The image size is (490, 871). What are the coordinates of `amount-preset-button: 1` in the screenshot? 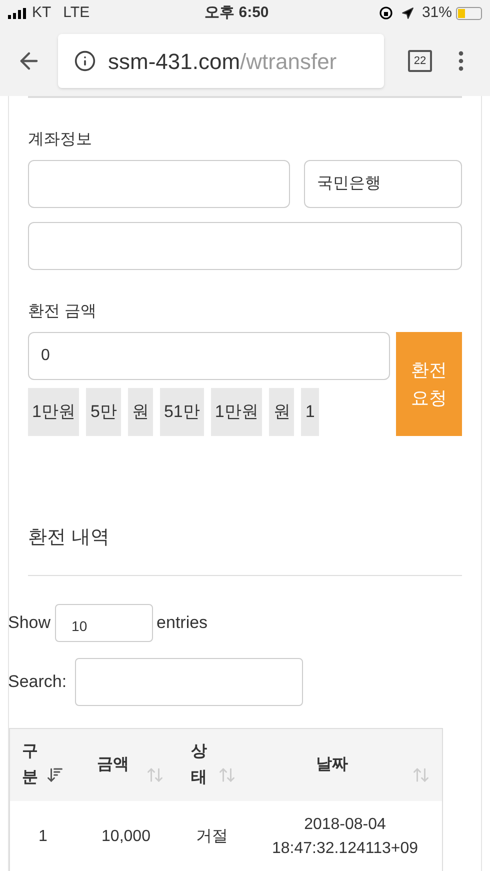 It's located at (310, 412).